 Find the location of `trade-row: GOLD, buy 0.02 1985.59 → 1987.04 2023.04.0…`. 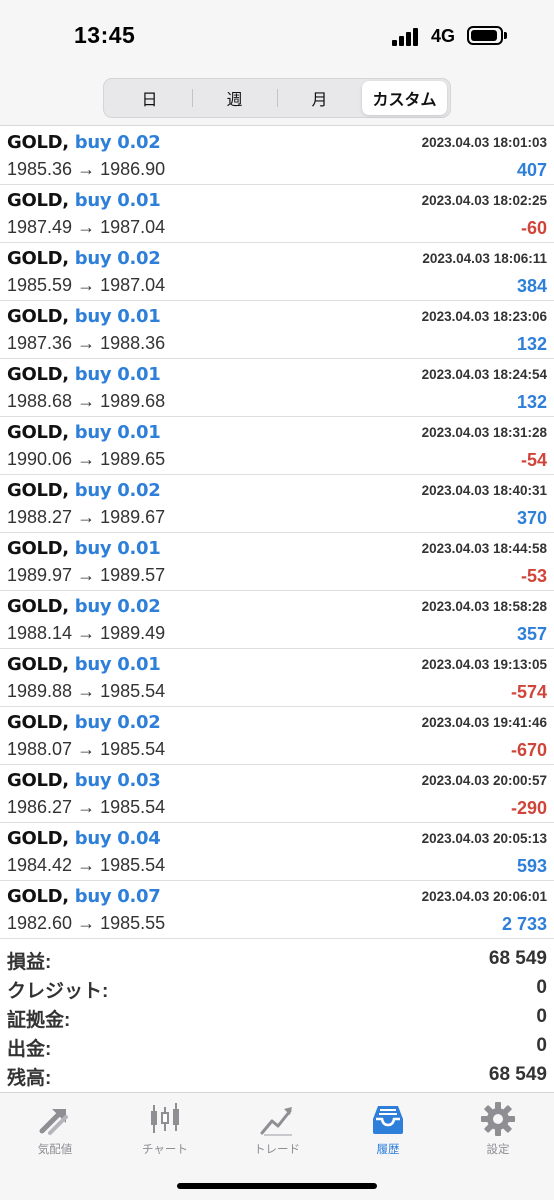

trade-row: GOLD, buy 0.02 1985.59 → 1987.04 2023.04.0… is located at coordinates (277, 272).